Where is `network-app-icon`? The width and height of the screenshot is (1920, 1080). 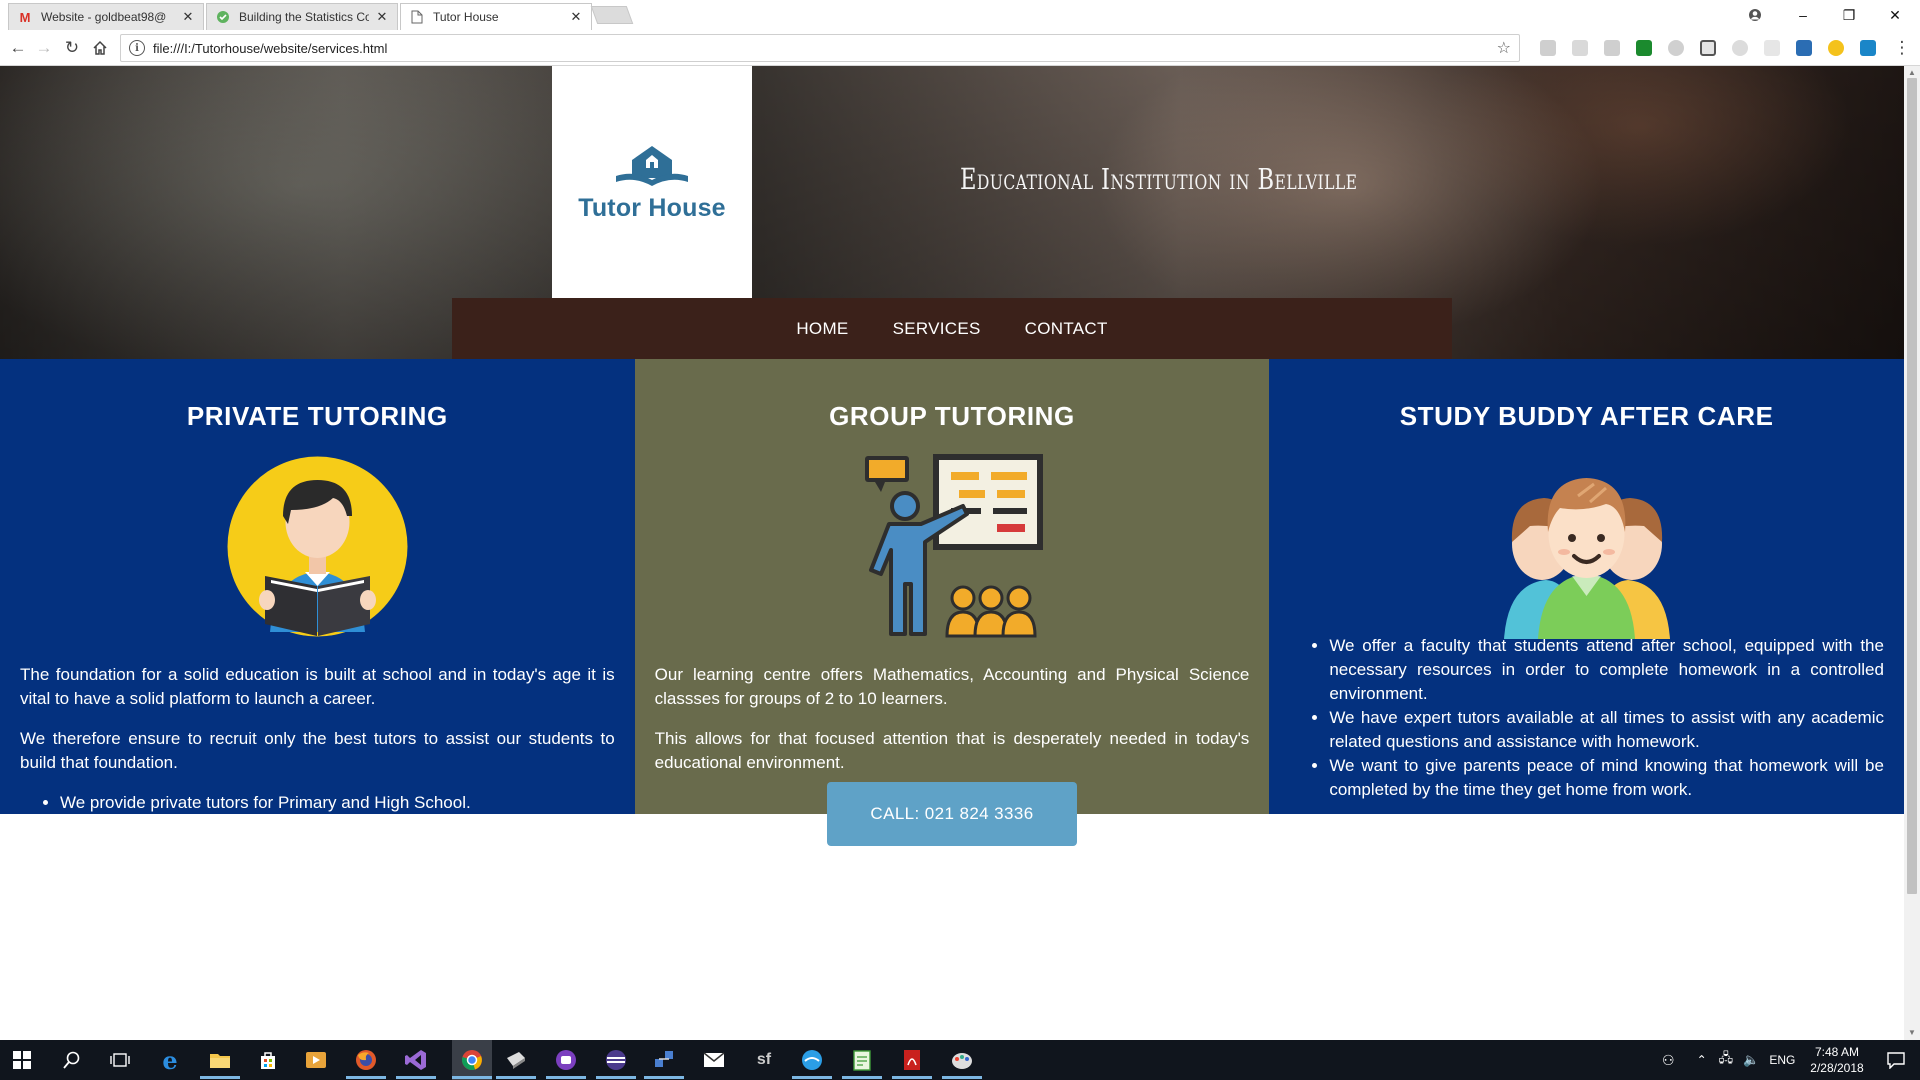
network-app-icon is located at coordinates (664, 1060).